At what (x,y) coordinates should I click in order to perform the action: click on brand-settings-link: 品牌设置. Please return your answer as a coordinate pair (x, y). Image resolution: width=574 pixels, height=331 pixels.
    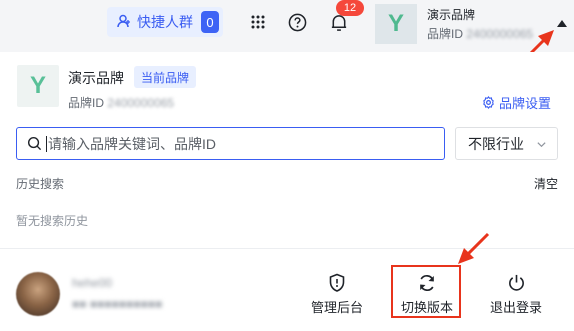
    Looking at the image, I should click on (516, 102).